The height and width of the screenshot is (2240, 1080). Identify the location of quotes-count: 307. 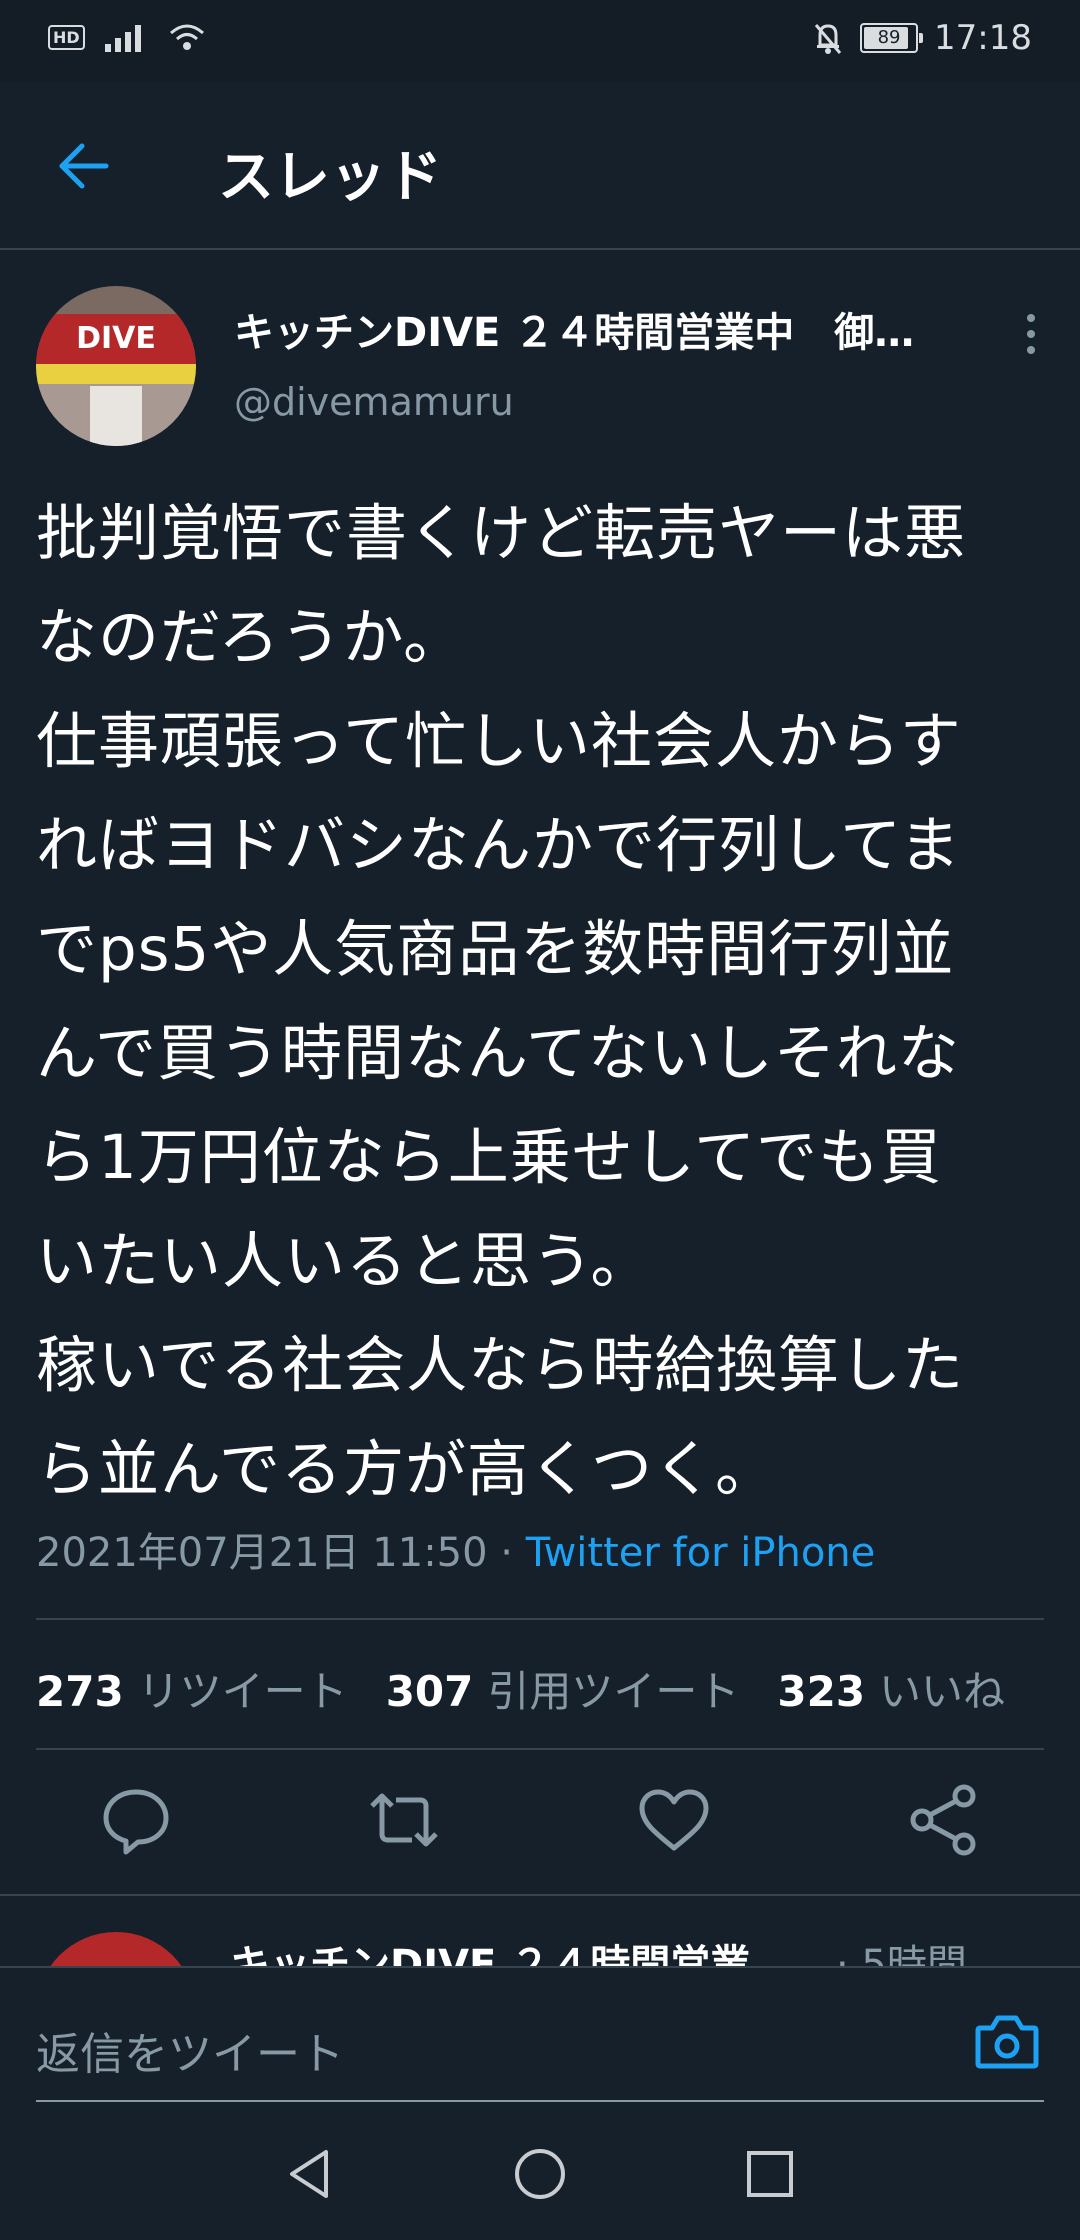
(429, 1691).